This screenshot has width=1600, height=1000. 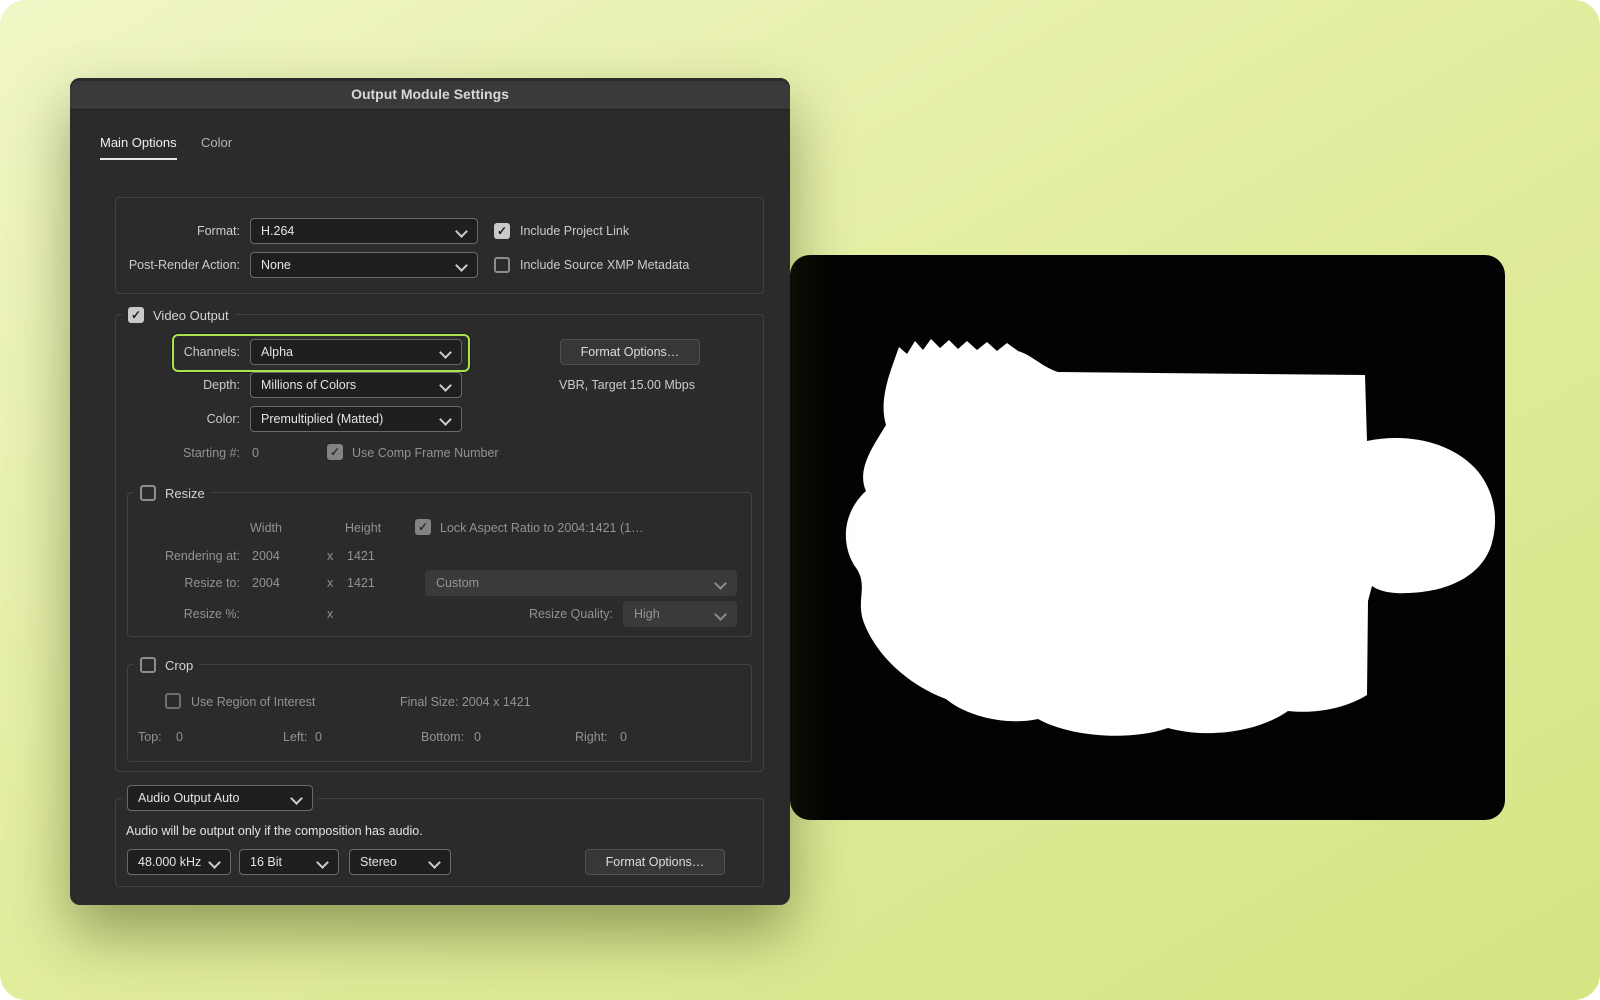 I want to click on resize-percent-label: Resize %:, so click(x=211, y=614).